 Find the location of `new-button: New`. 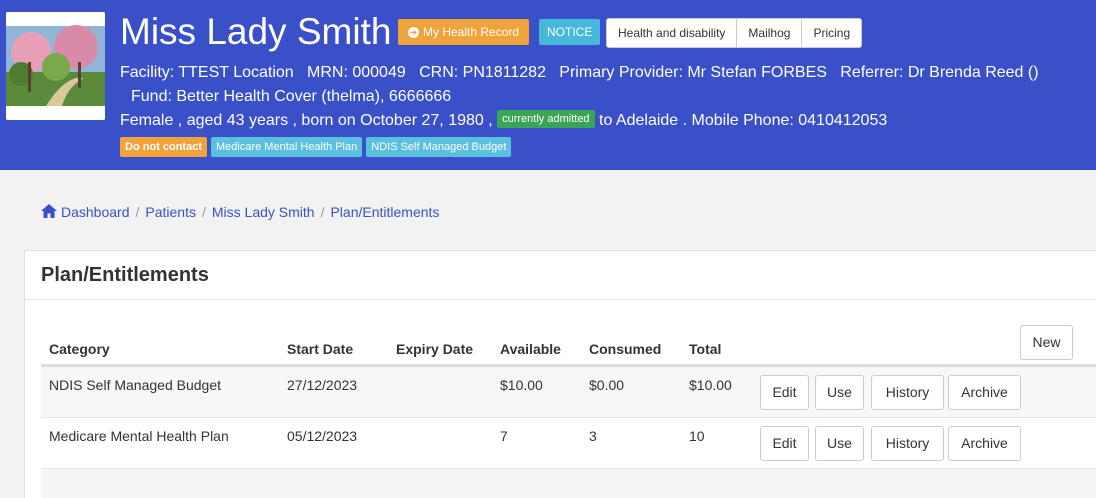

new-button: New is located at coordinates (1046, 342).